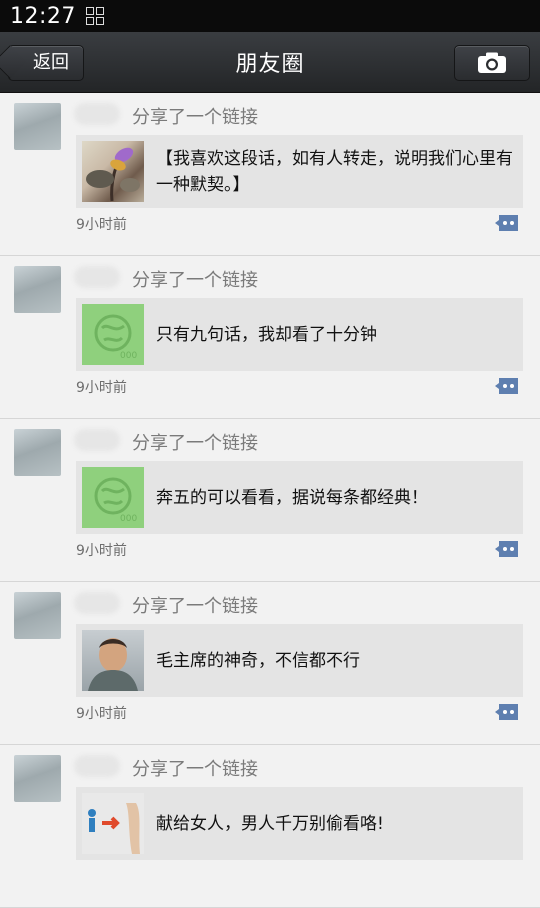  I want to click on portrait-photo-icon, so click(113, 664).